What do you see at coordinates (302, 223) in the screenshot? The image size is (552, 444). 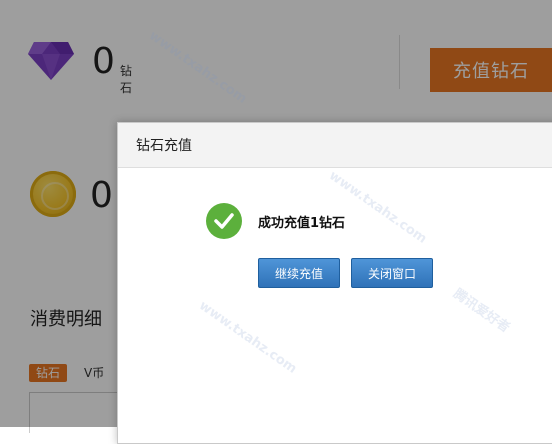 I see `success-message-text: 成功充值1钻石` at bounding box center [302, 223].